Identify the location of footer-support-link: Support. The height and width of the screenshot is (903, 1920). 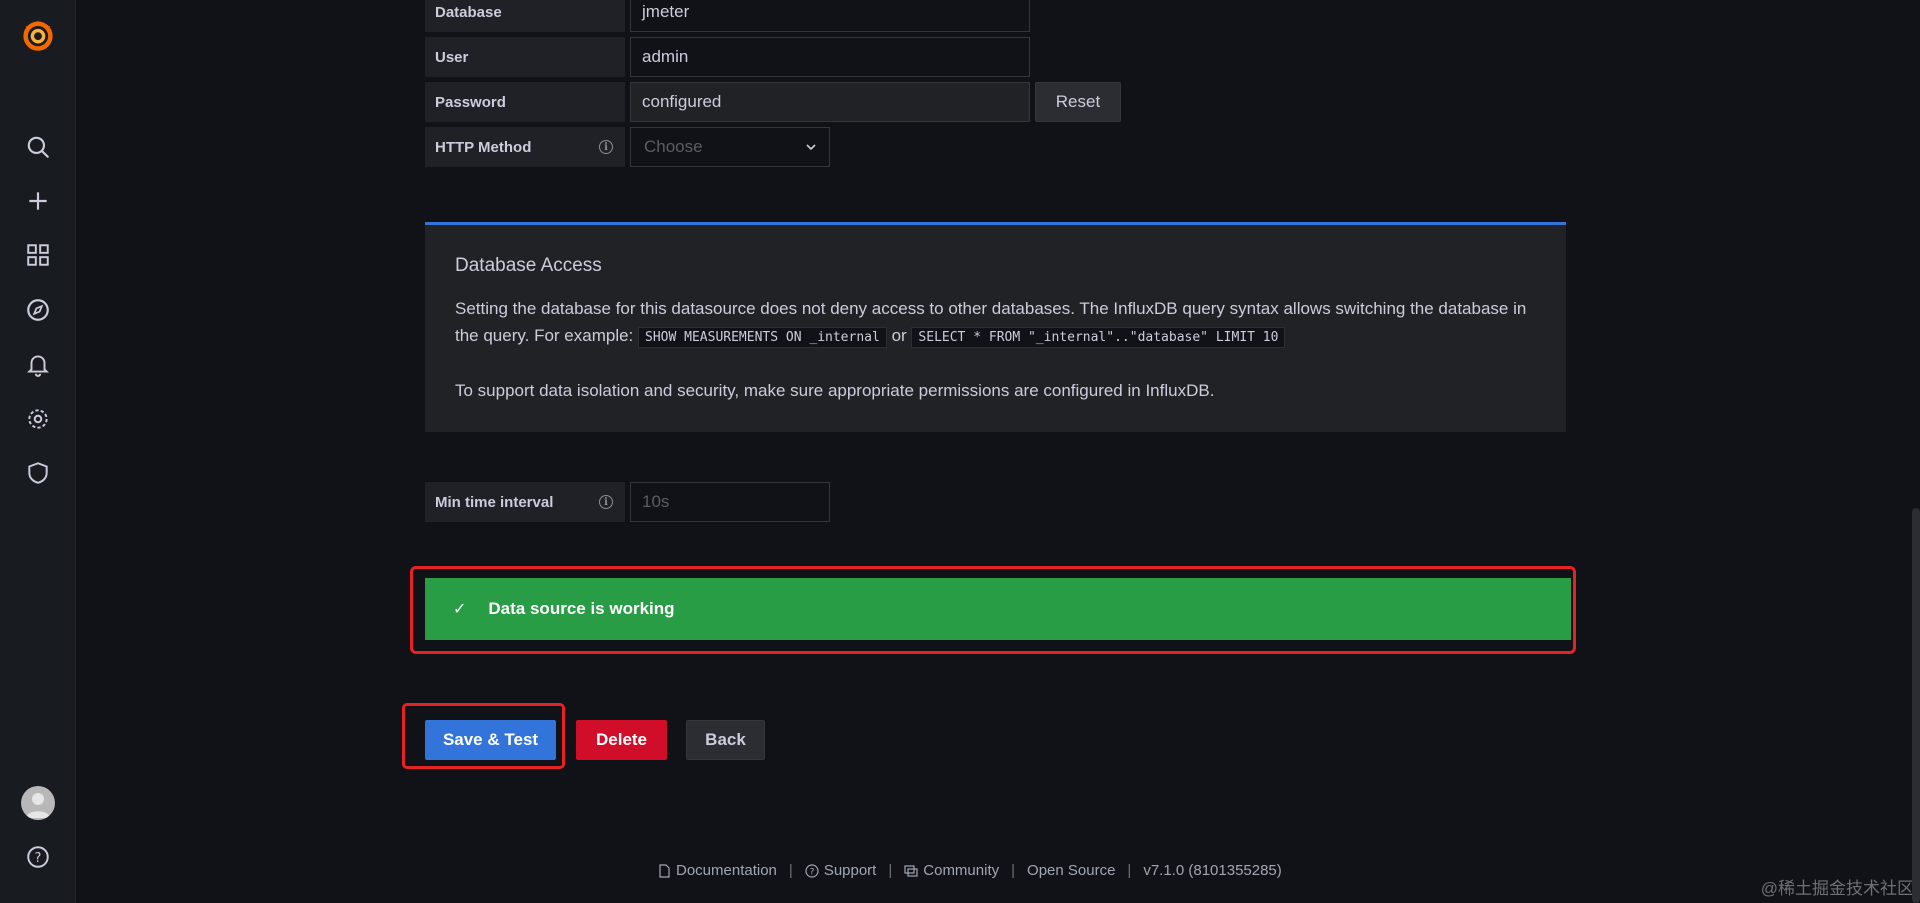
(850, 870).